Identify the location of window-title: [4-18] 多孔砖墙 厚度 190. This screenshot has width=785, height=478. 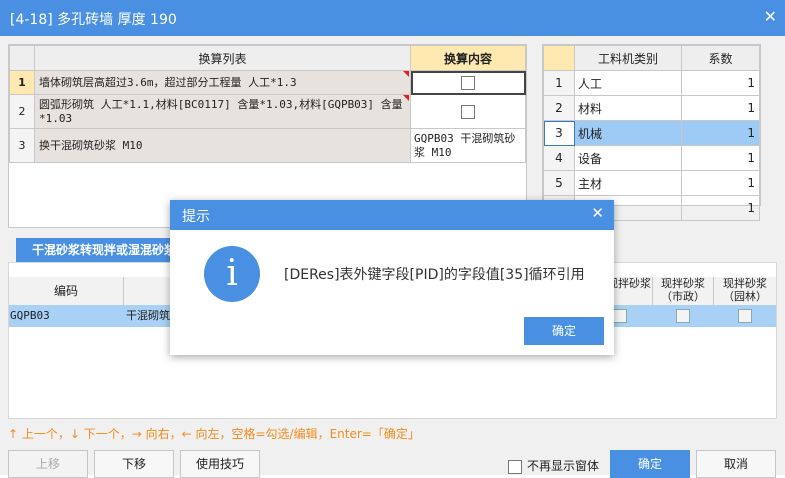
(93, 20).